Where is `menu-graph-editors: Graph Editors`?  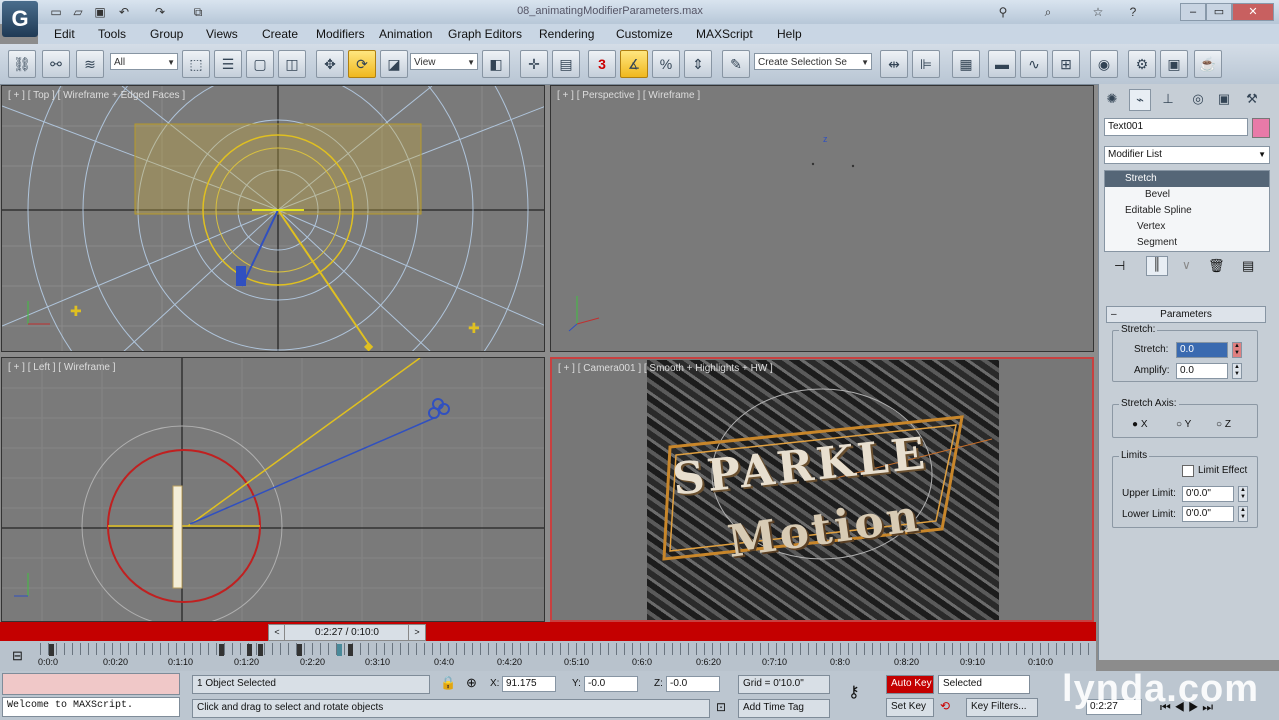 menu-graph-editors: Graph Editors is located at coordinates (485, 34).